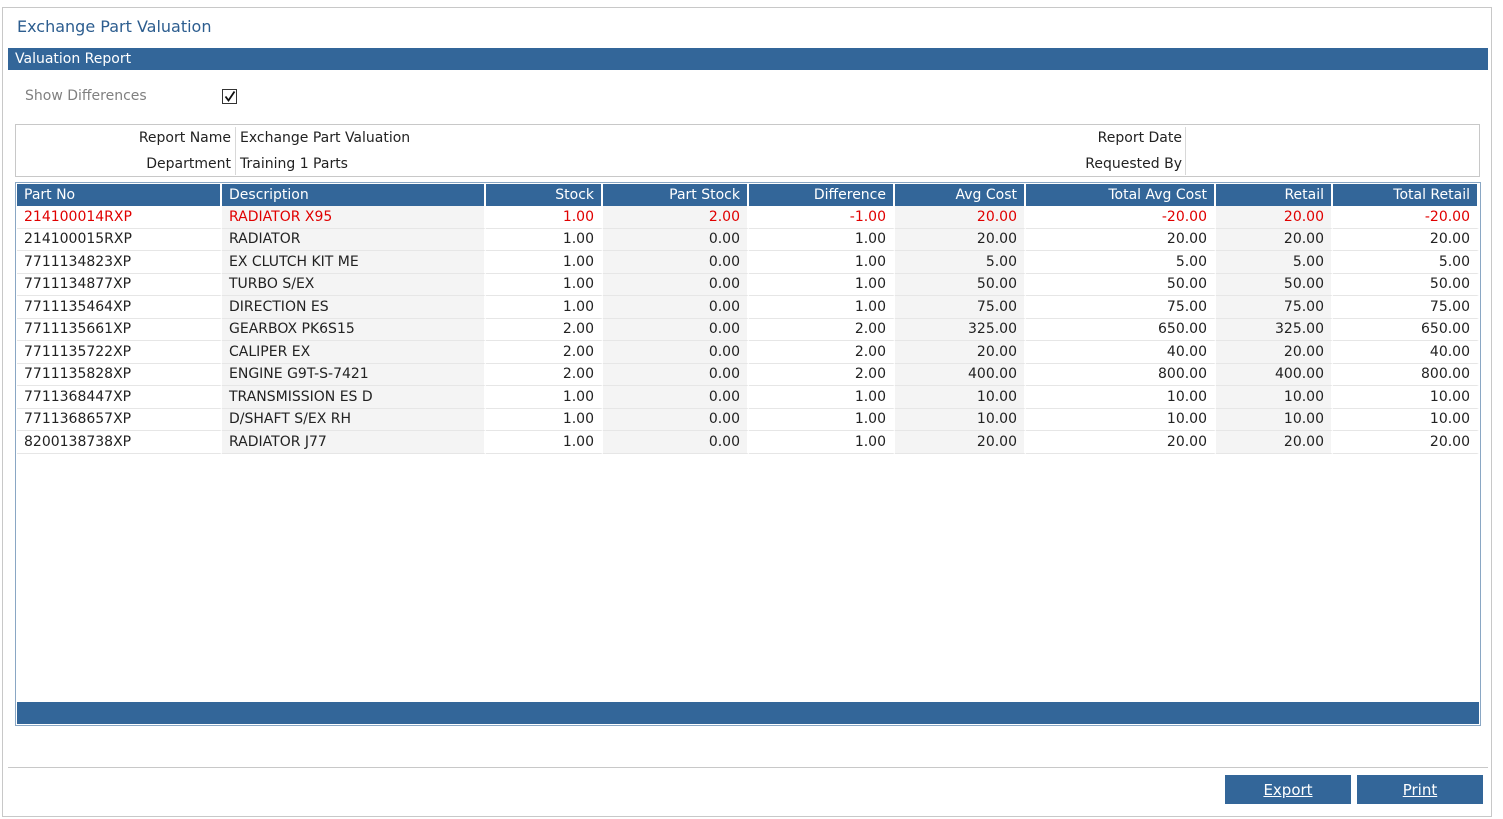 This screenshot has width=1503, height=819. Describe the element at coordinates (354, 329) in the screenshot. I see `cell-description: GEARBOX PK6S15` at that location.